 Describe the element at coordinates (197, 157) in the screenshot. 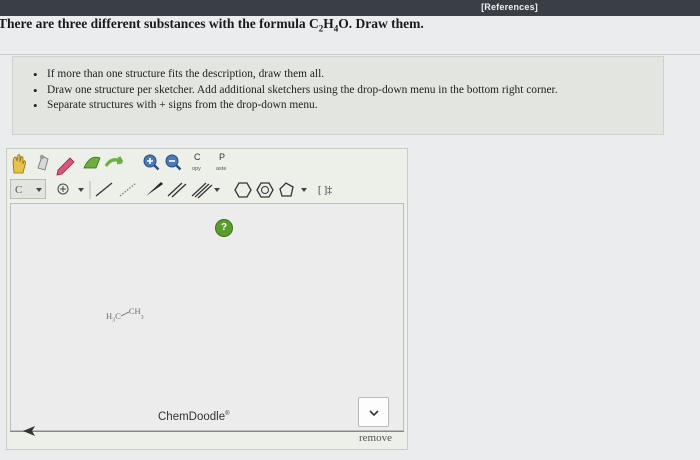

I see `svg-text: C` at that location.